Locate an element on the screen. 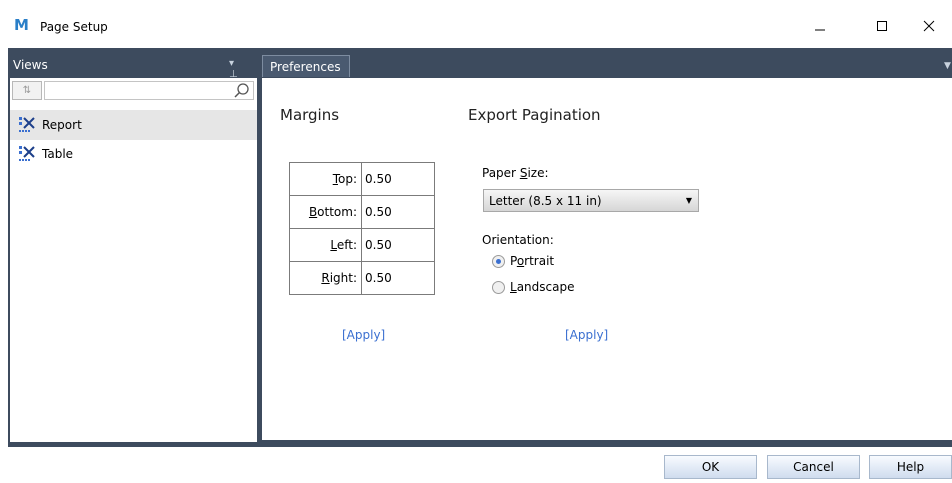  maximize-button is located at coordinates (882, 26).